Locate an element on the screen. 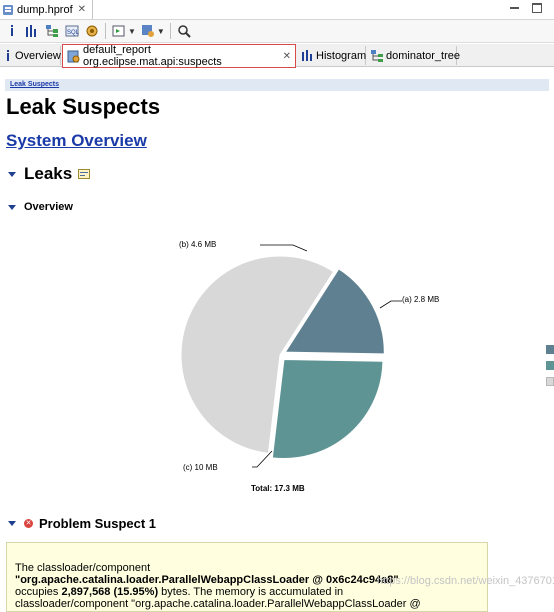 The width and height of the screenshot is (554, 612). breadcrumb: Leak Suspects is located at coordinates (277, 85).